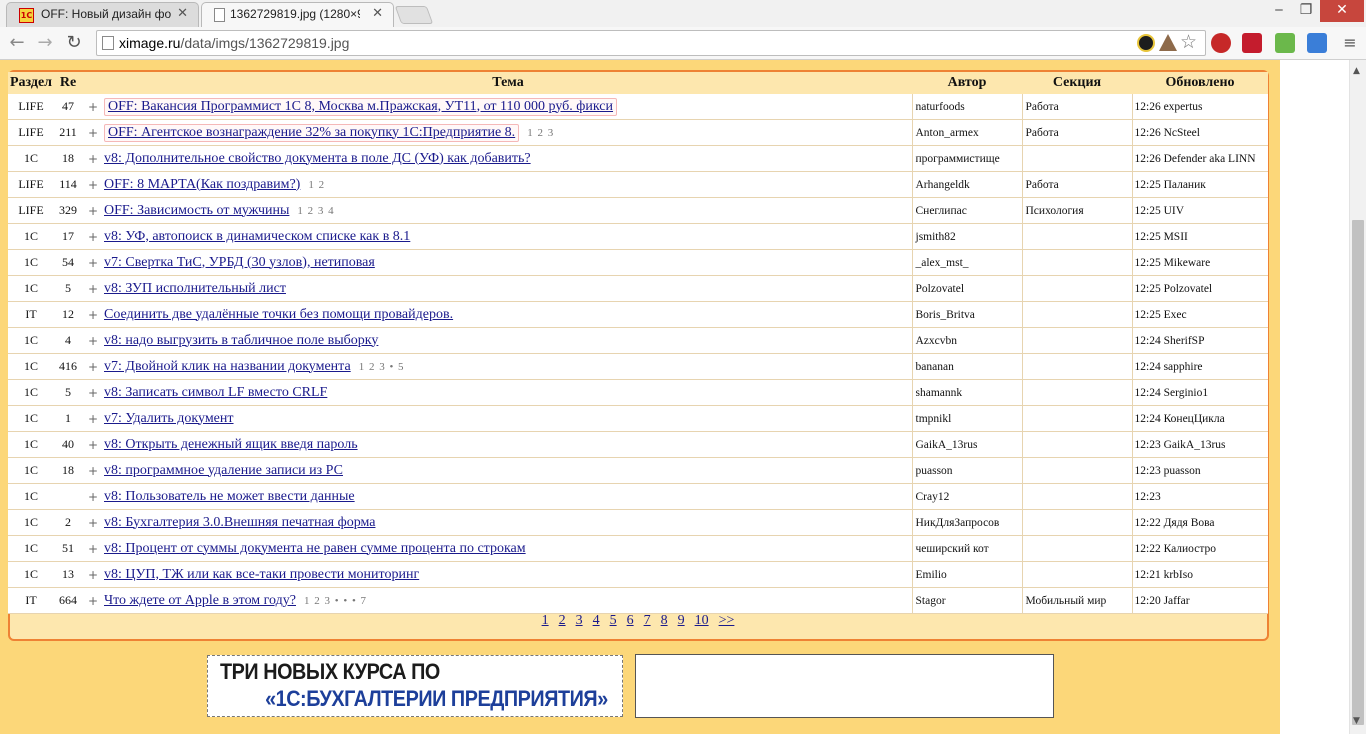 This screenshot has height=734, width=1366. What do you see at coordinates (562, 621) in the screenshot?
I see `page-link: 2` at bounding box center [562, 621].